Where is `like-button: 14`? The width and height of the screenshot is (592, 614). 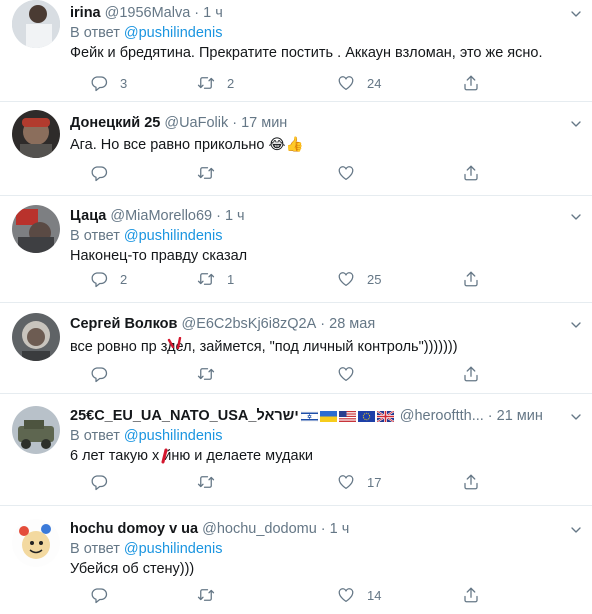
like-button: 14 is located at coordinates (359, 595).